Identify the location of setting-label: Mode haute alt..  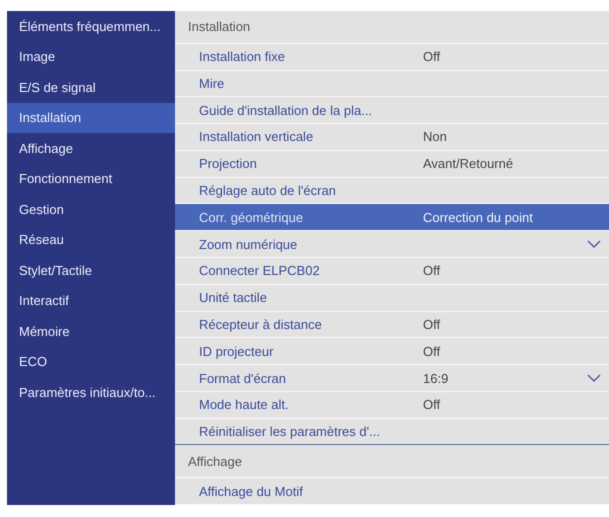
(244, 404).